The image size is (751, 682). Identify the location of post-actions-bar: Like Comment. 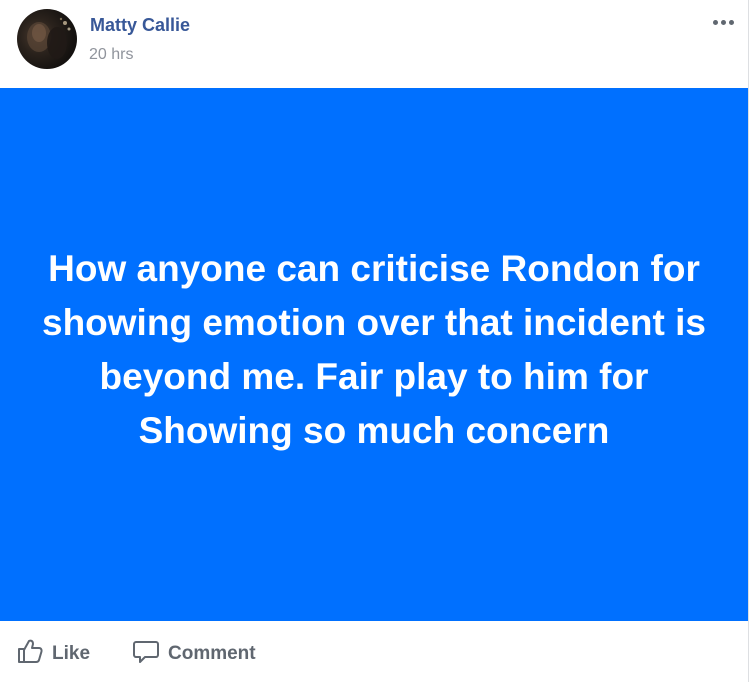
(374, 652).